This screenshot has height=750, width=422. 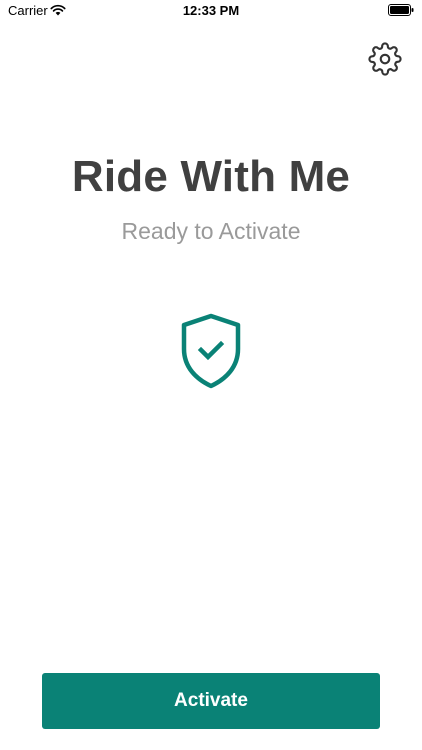 I want to click on battery-icon, so click(x=401, y=10).